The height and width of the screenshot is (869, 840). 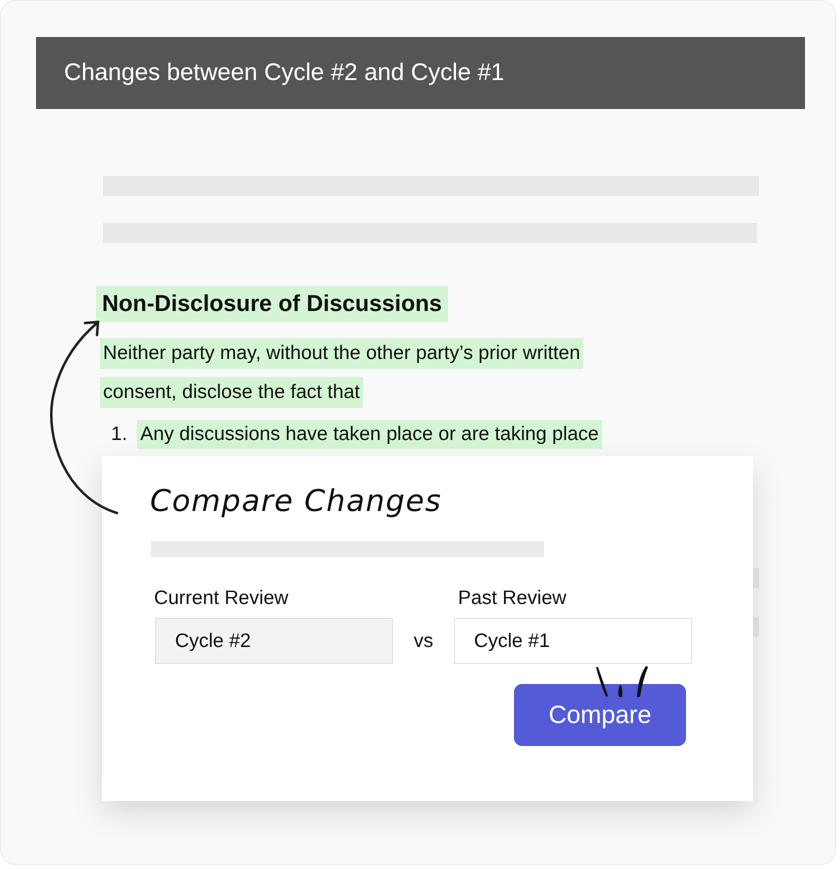 I want to click on list-number: 1., so click(x=119, y=434).